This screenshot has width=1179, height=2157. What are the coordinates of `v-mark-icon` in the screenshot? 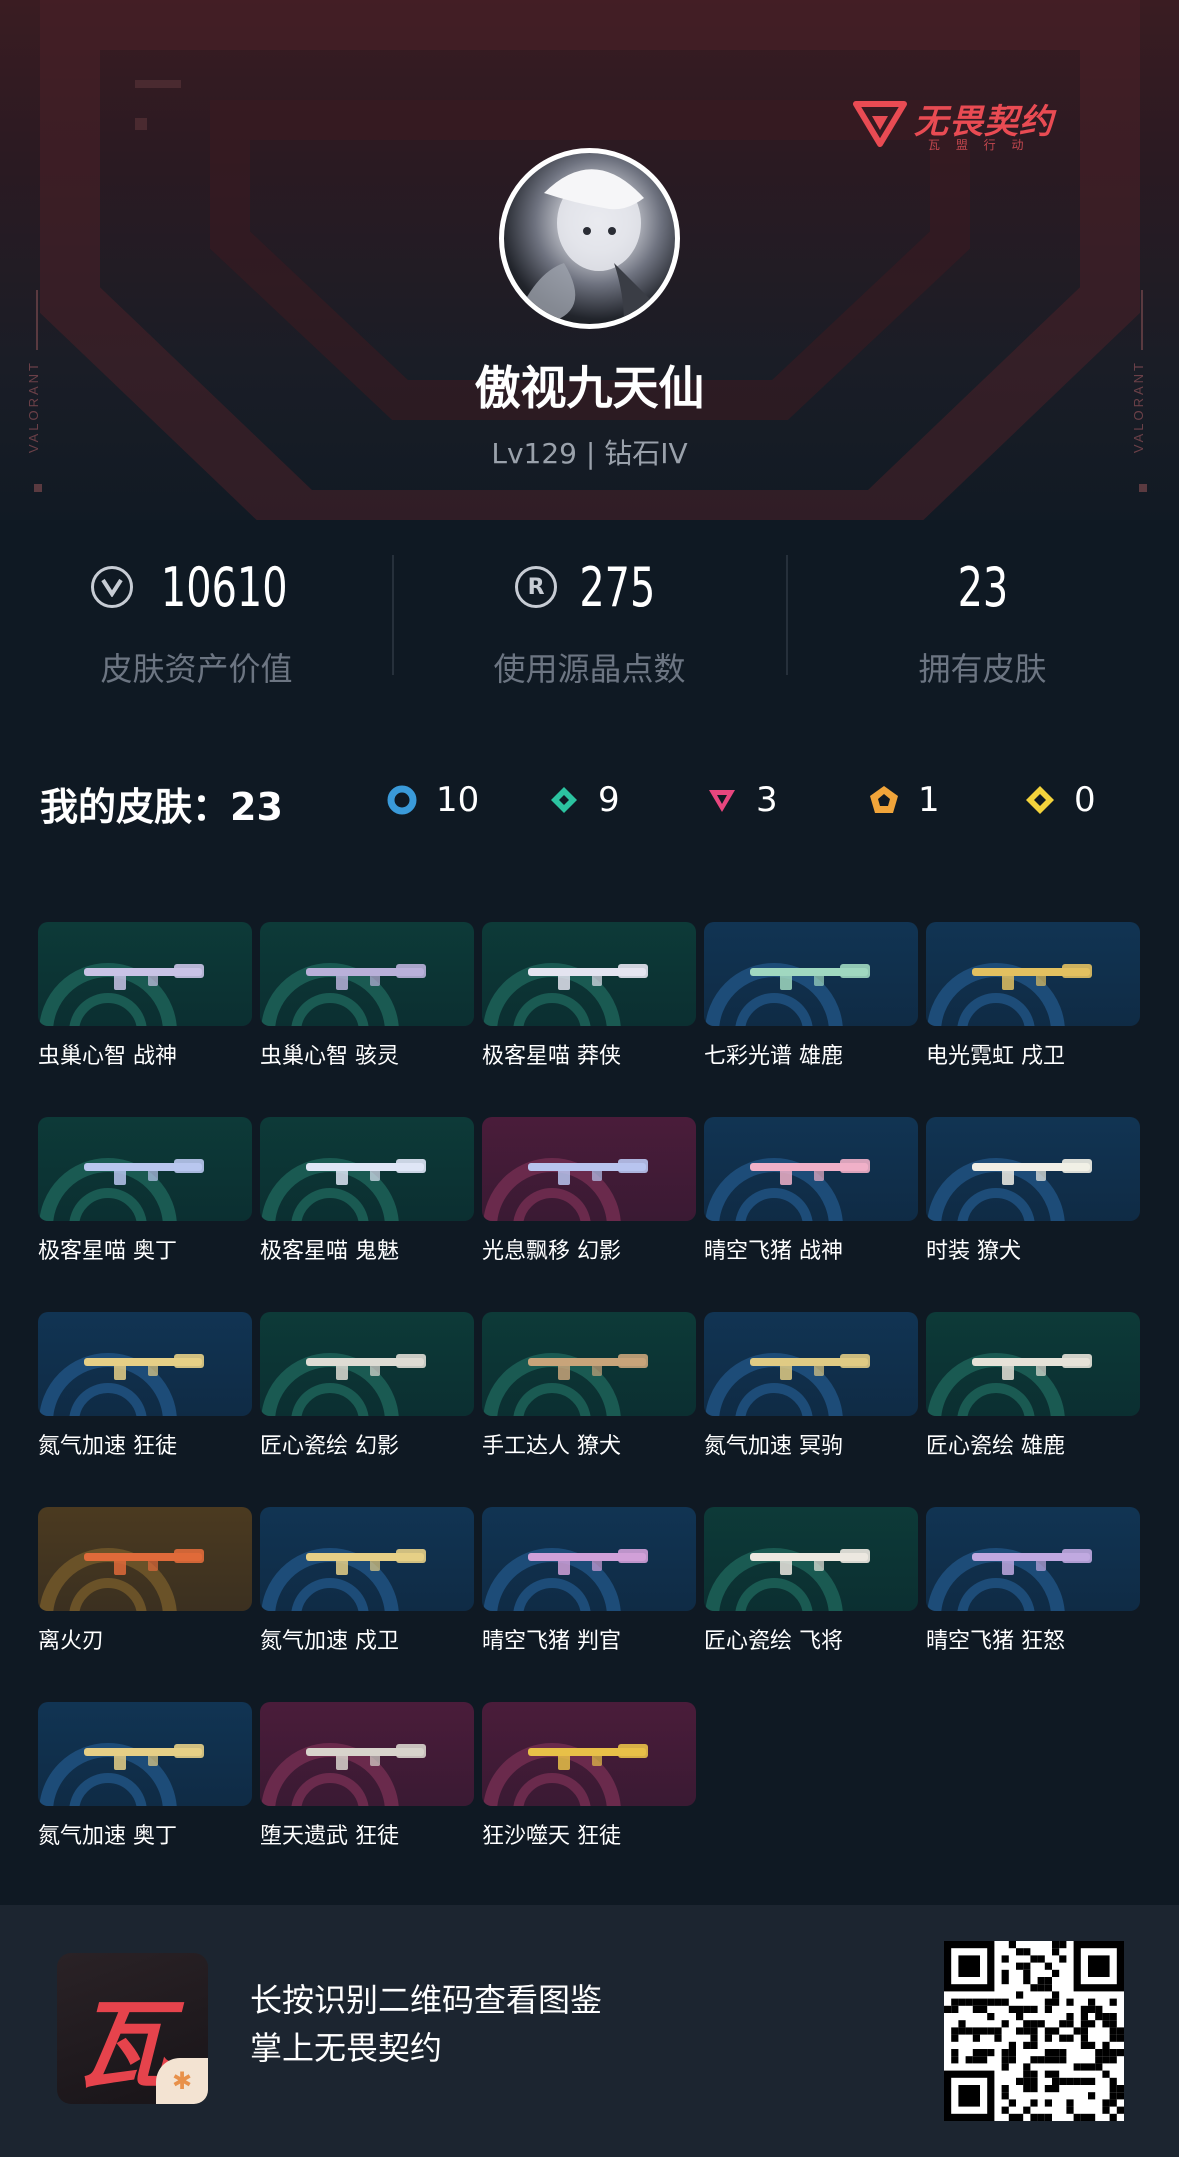 It's located at (112, 587).